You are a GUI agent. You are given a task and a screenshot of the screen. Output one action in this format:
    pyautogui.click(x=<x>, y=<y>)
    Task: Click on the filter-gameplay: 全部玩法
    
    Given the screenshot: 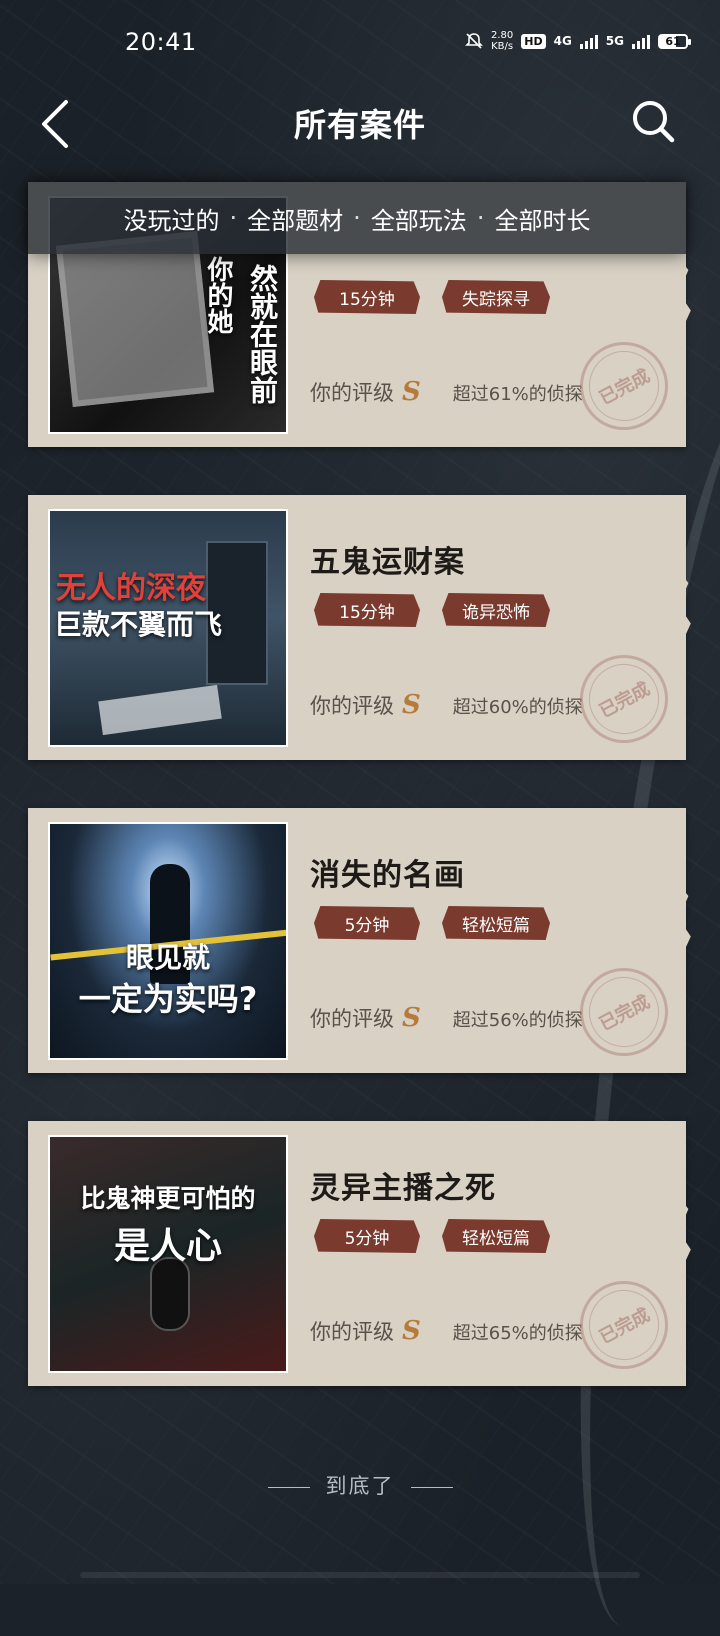 What is the action you would take?
    pyautogui.click(x=419, y=218)
    